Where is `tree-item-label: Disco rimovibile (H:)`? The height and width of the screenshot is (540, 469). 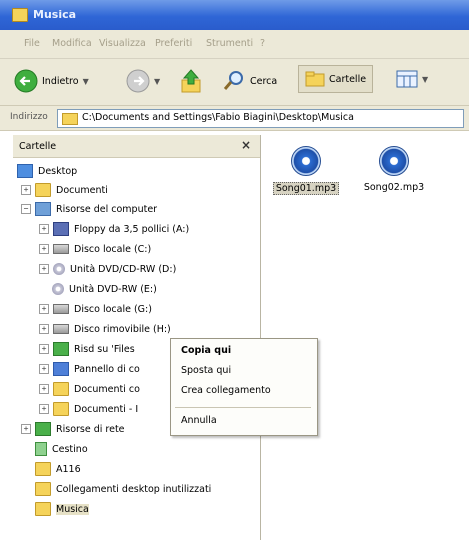 tree-item-label: Disco rimovibile (H:) is located at coordinates (122, 329).